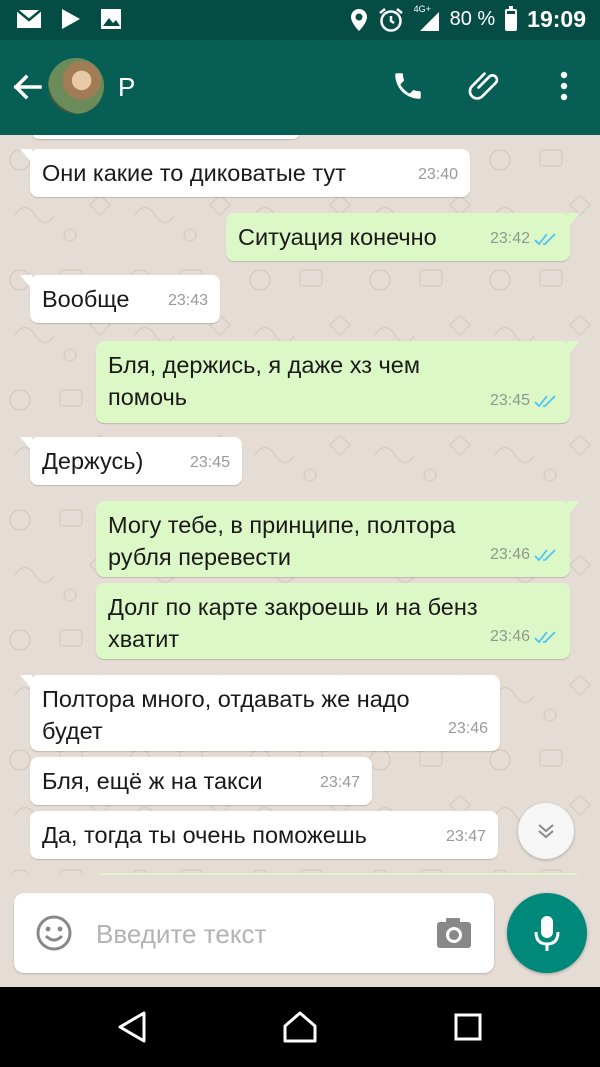  I want to click on system-nav-bar, so click(300, 1027).